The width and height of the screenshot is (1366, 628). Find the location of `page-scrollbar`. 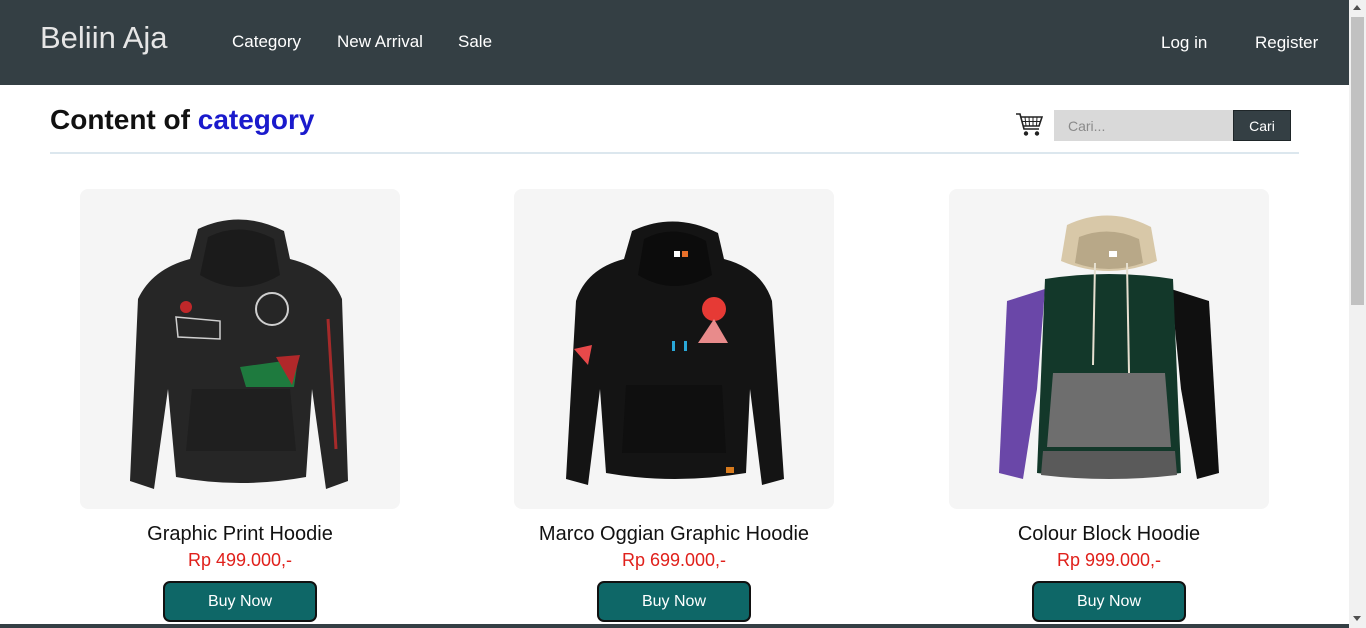

page-scrollbar is located at coordinates (1357, 314).